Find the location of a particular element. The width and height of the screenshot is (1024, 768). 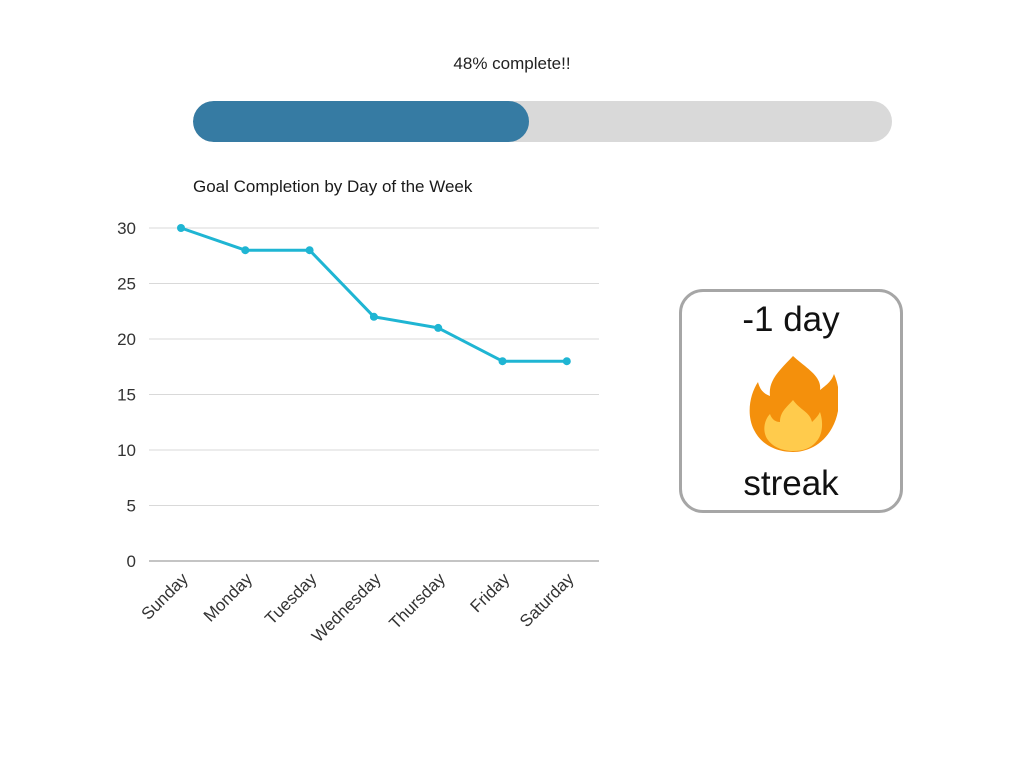

chart-series is located at coordinates (374, 295).